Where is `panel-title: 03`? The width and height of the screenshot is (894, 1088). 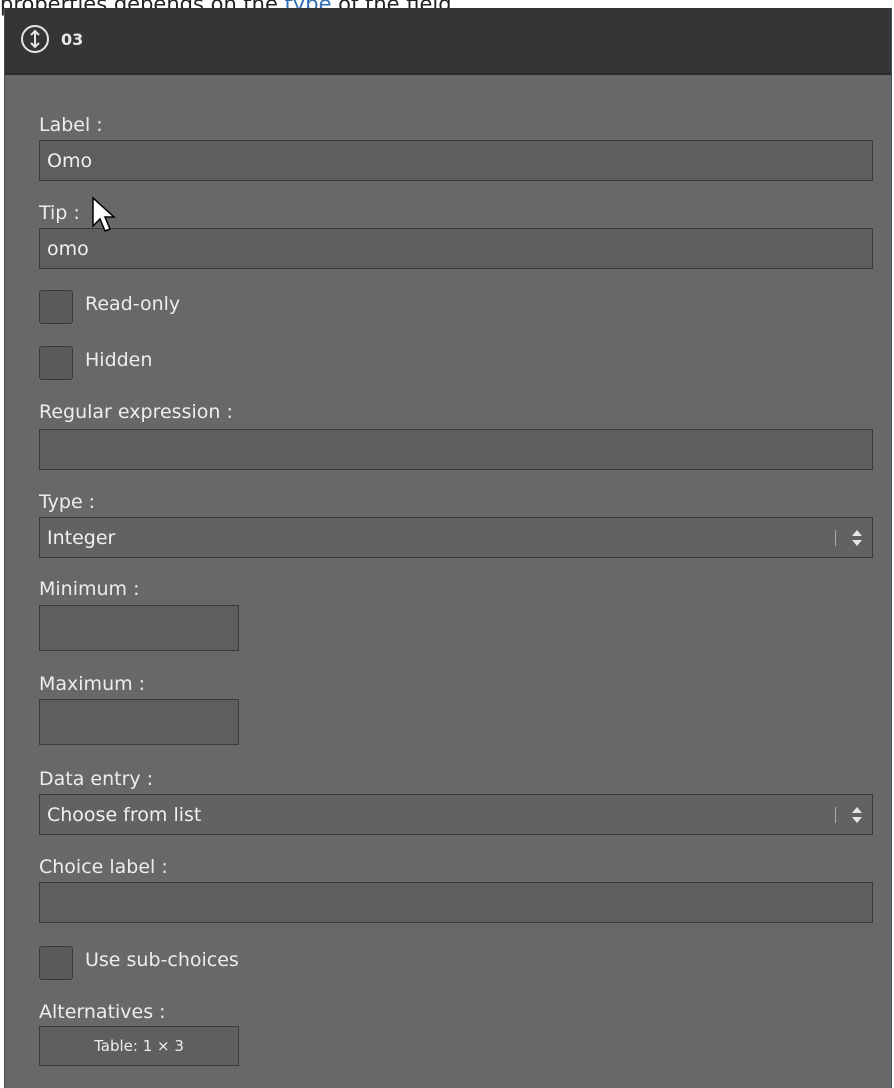
panel-title: 03 is located at coordinates (72, 39).